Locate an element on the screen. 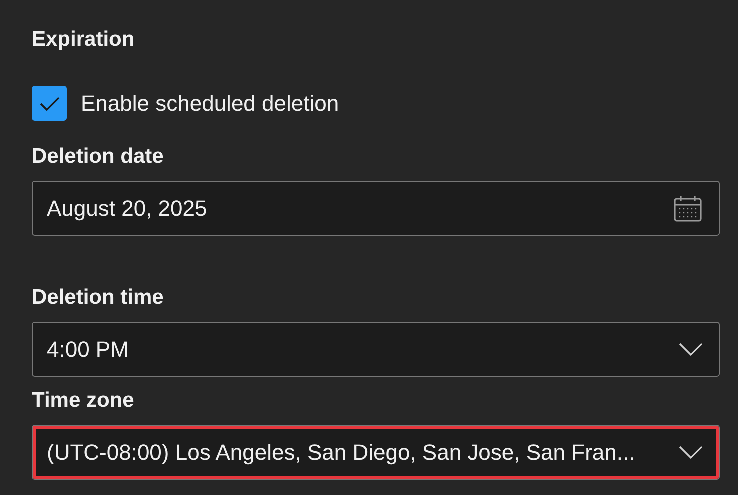 This screenshot has height=495, width=738. field-label: Deletion date is located at coordinates (98, 157).